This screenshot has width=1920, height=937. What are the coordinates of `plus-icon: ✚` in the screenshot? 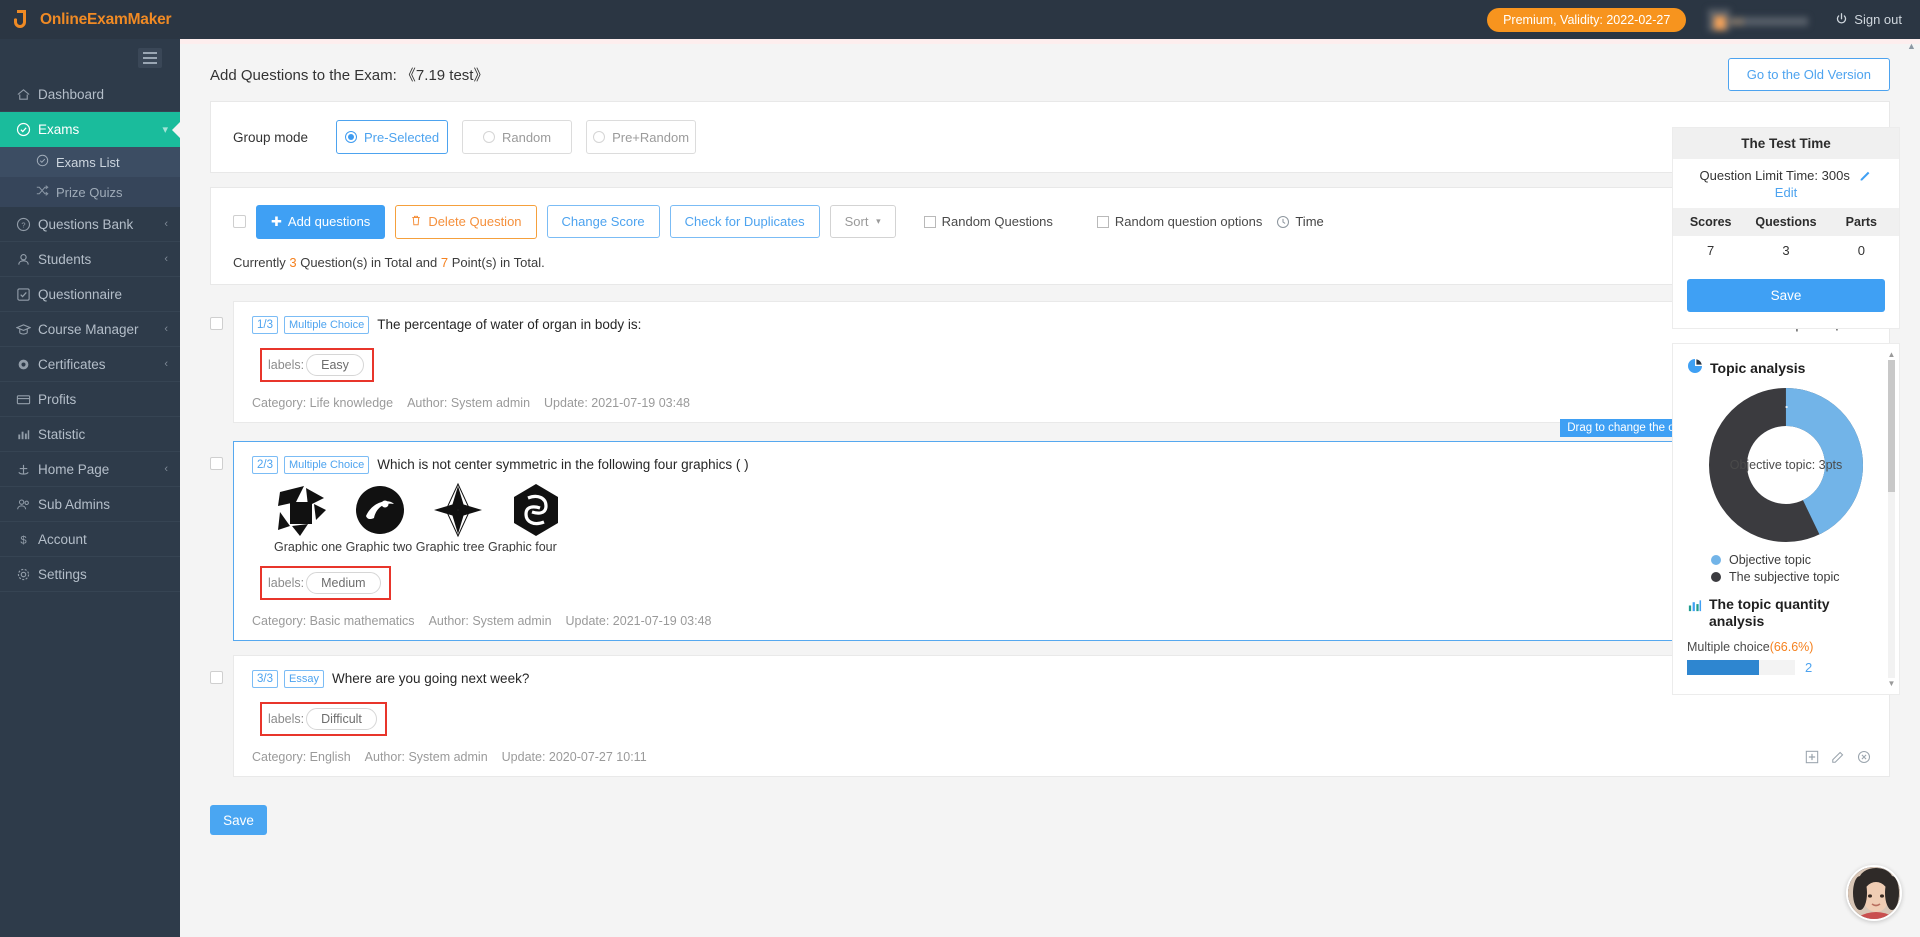 It's located at (276, 221).